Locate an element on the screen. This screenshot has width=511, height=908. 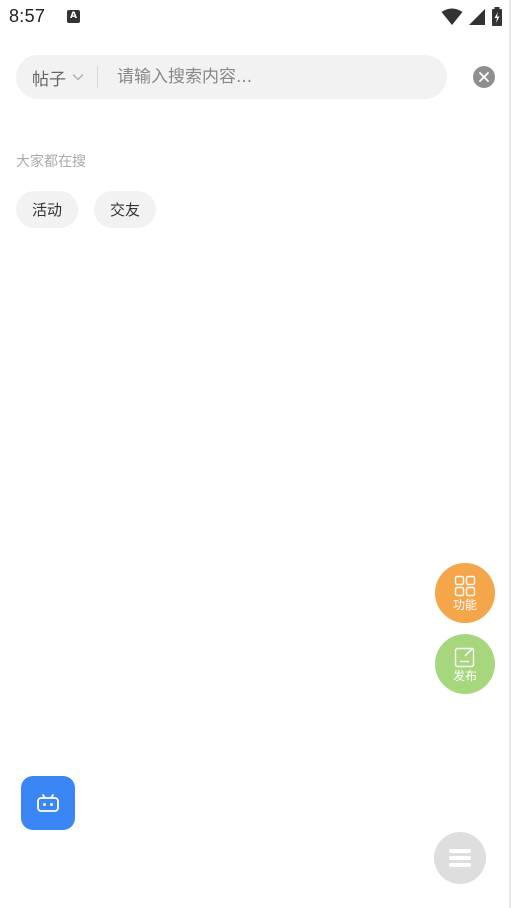
status-bar: 8:57 A is located at coordinates (255, 17).